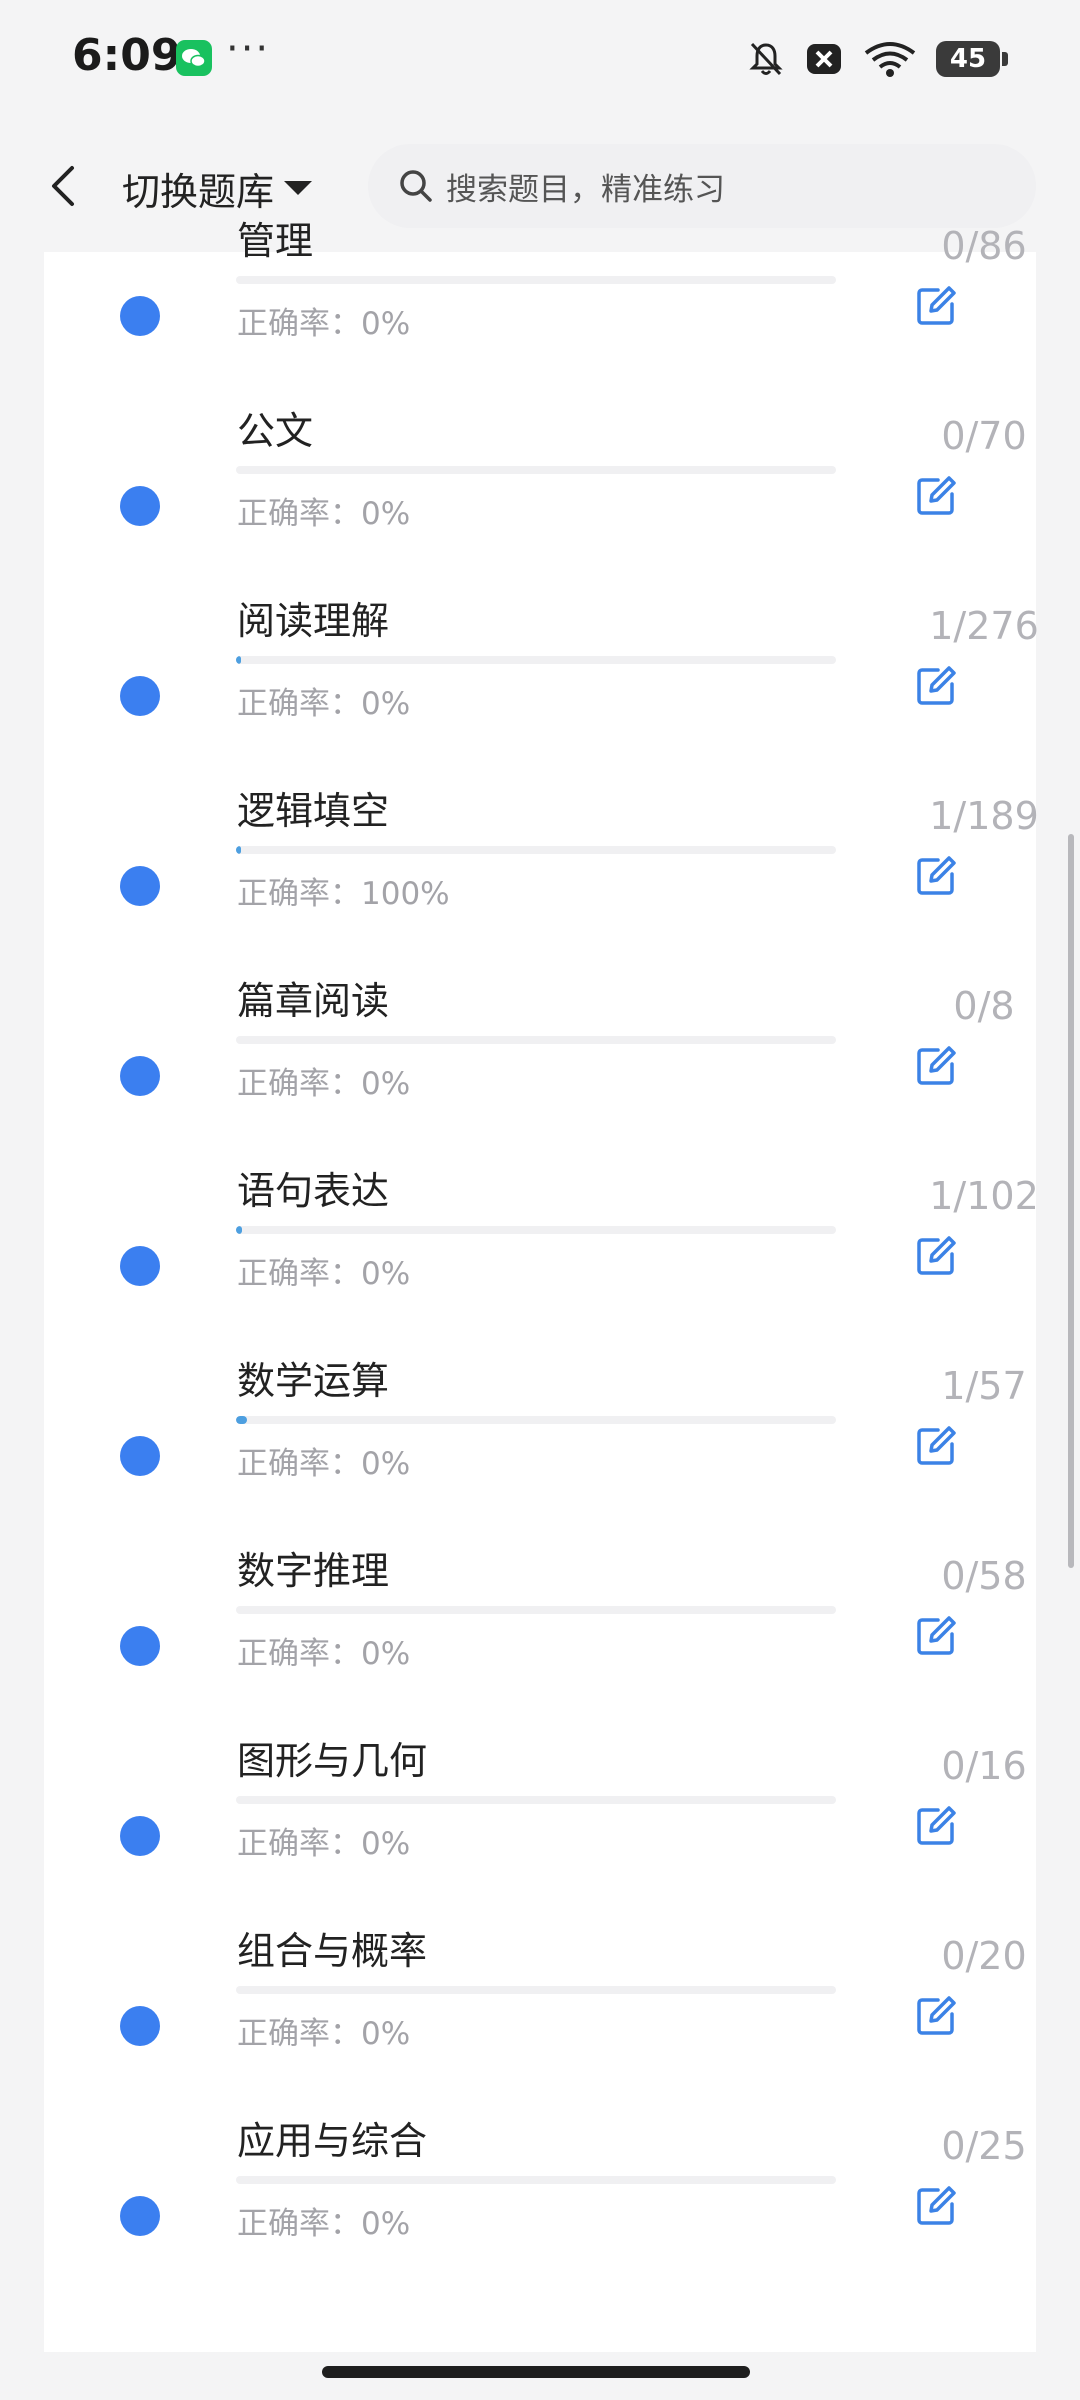 Image resolution: width=1080 pixels, height=2400 pixels. I want to click on topic-title: 图形与几何, so click(332, 1761).